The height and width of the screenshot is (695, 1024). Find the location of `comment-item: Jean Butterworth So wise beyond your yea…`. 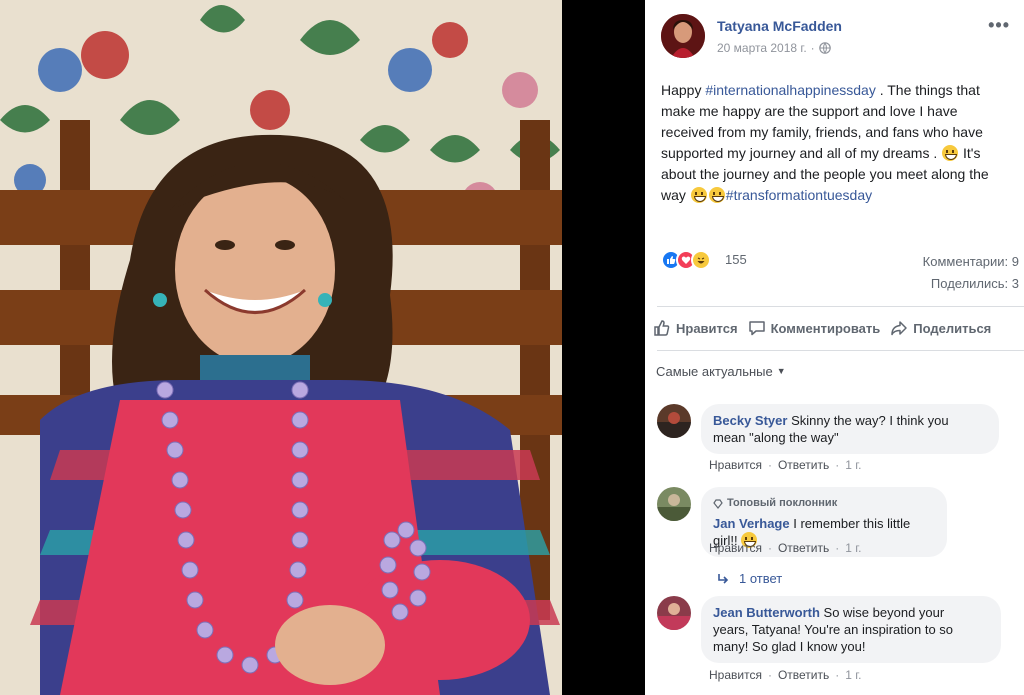

comment-item: Jean Butterworth So wise beyond your yea… is located at coordinates (840, 641).